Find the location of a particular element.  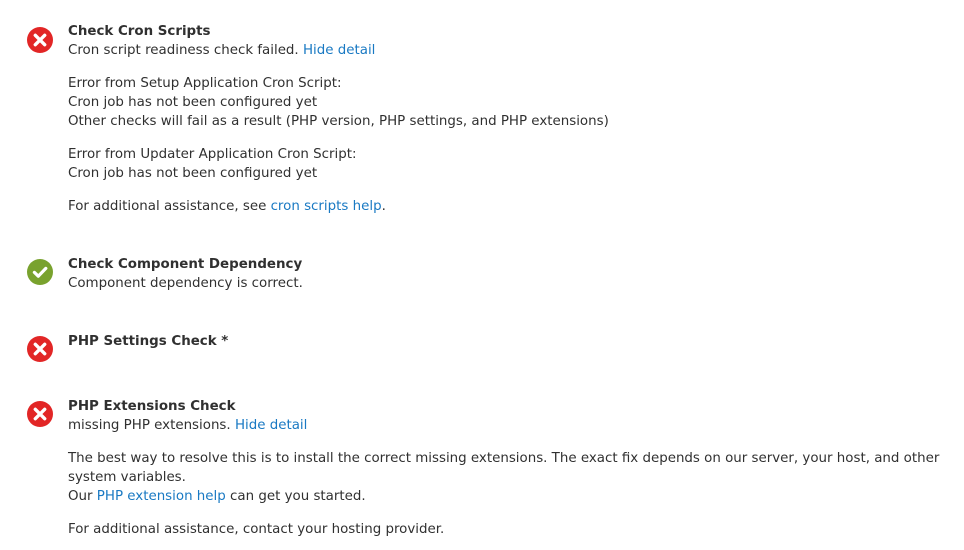

php-extensions-help-prefix: Our is located at coordinates (82, 496).